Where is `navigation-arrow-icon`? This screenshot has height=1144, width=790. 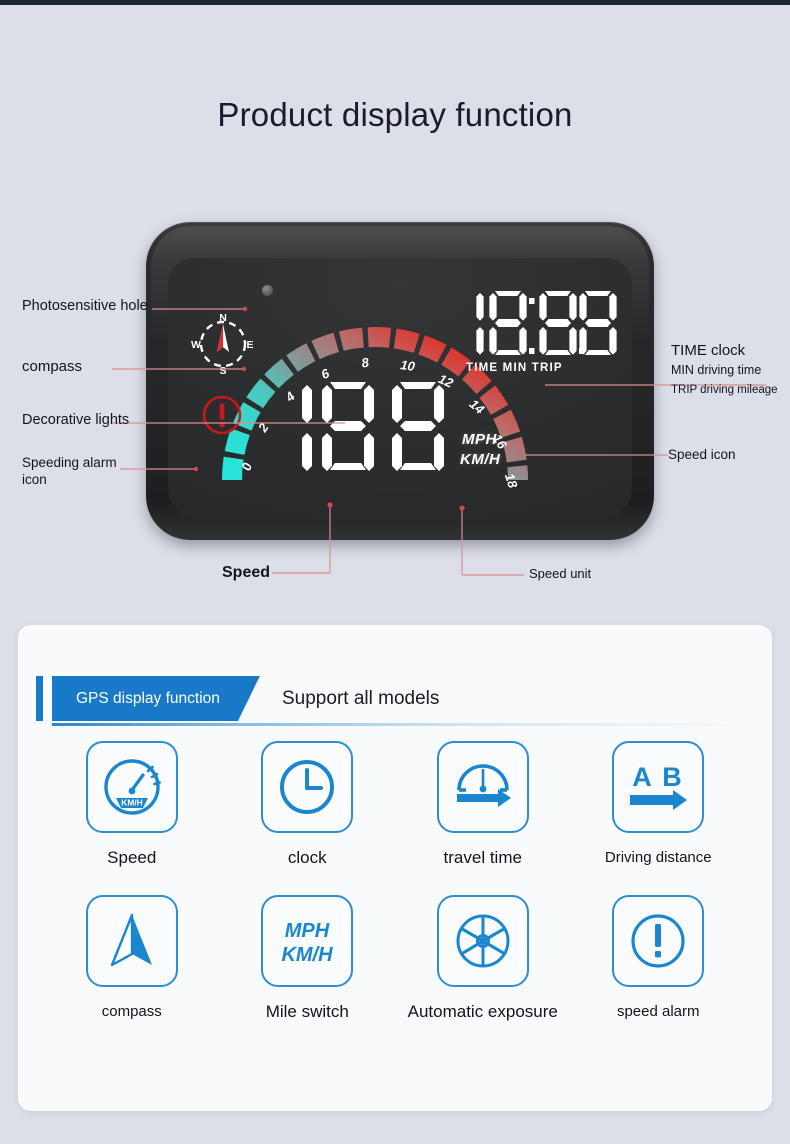
navigation-arrow-icon is located at coordinates (131, 940).